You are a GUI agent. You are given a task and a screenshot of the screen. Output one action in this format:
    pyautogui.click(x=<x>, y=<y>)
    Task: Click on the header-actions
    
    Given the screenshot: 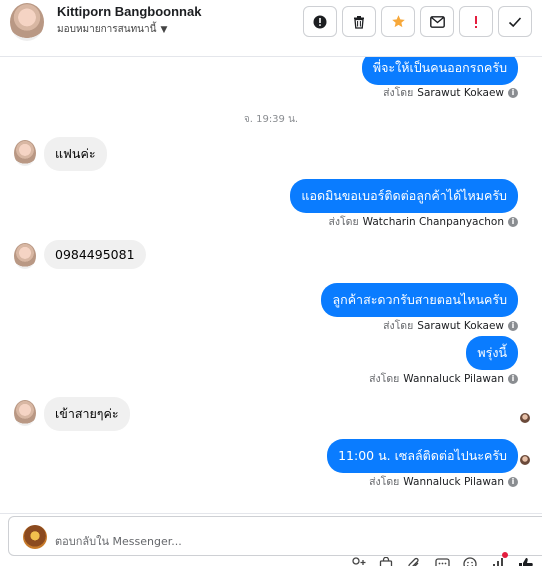 What is the action you would take?
    pyautogui.click(x=417, y=21)
    